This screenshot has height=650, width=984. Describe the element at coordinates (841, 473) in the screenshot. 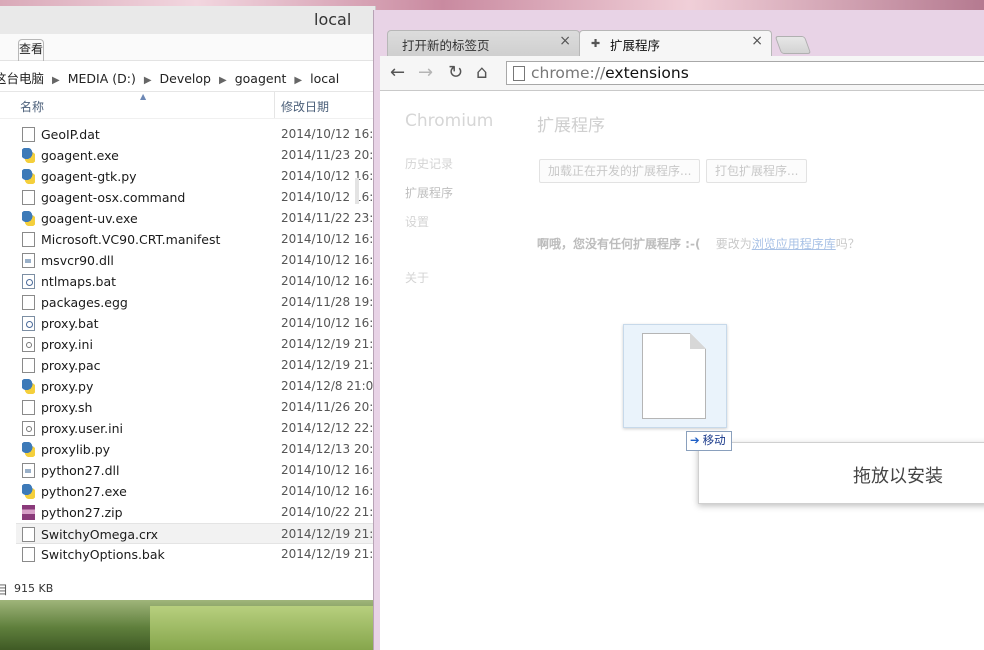

I see `drop-to-install-overlay: 拖放以安装` at that location.